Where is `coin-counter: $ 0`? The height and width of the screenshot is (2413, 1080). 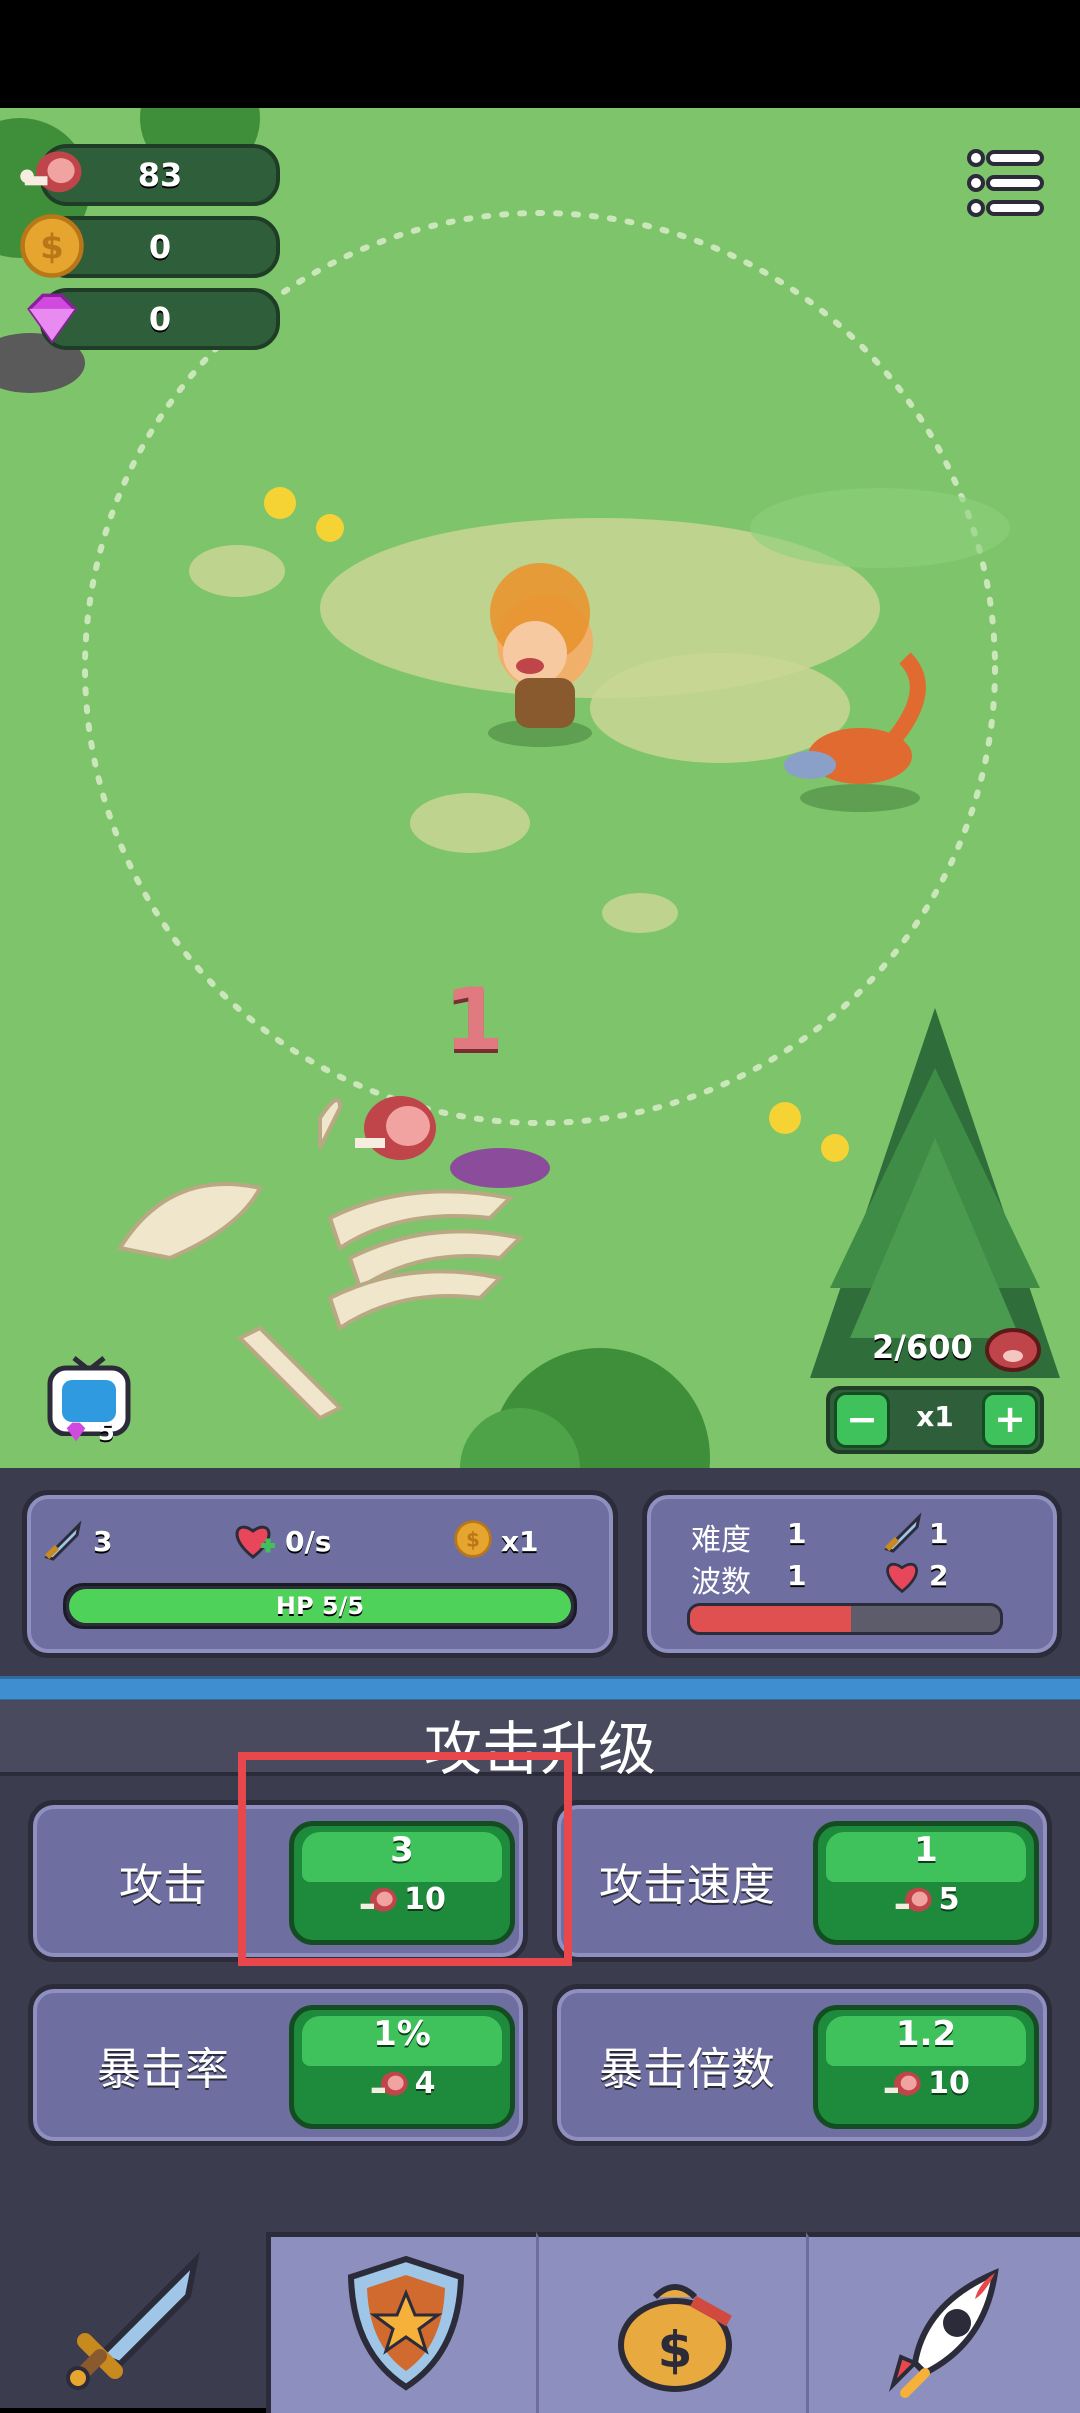
coin-counter: $ 0 is located at coordinates (150, 246).